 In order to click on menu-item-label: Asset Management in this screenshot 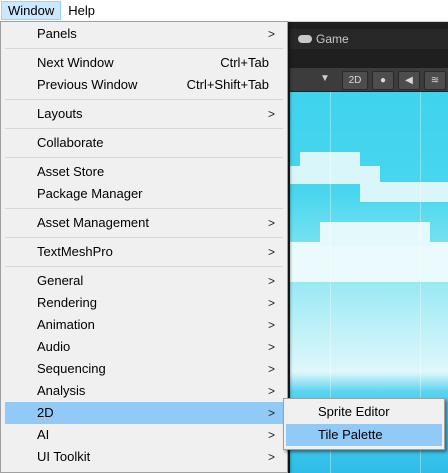, I will do `click(93, 222)`.